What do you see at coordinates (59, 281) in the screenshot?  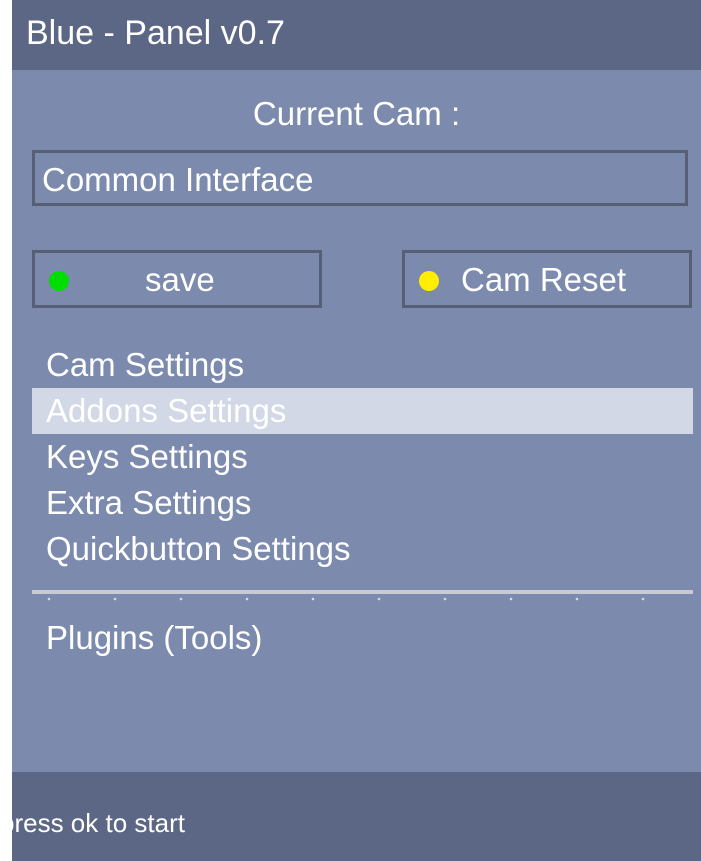 I see `green-indicator-icon` at bounding box center [59, 281].